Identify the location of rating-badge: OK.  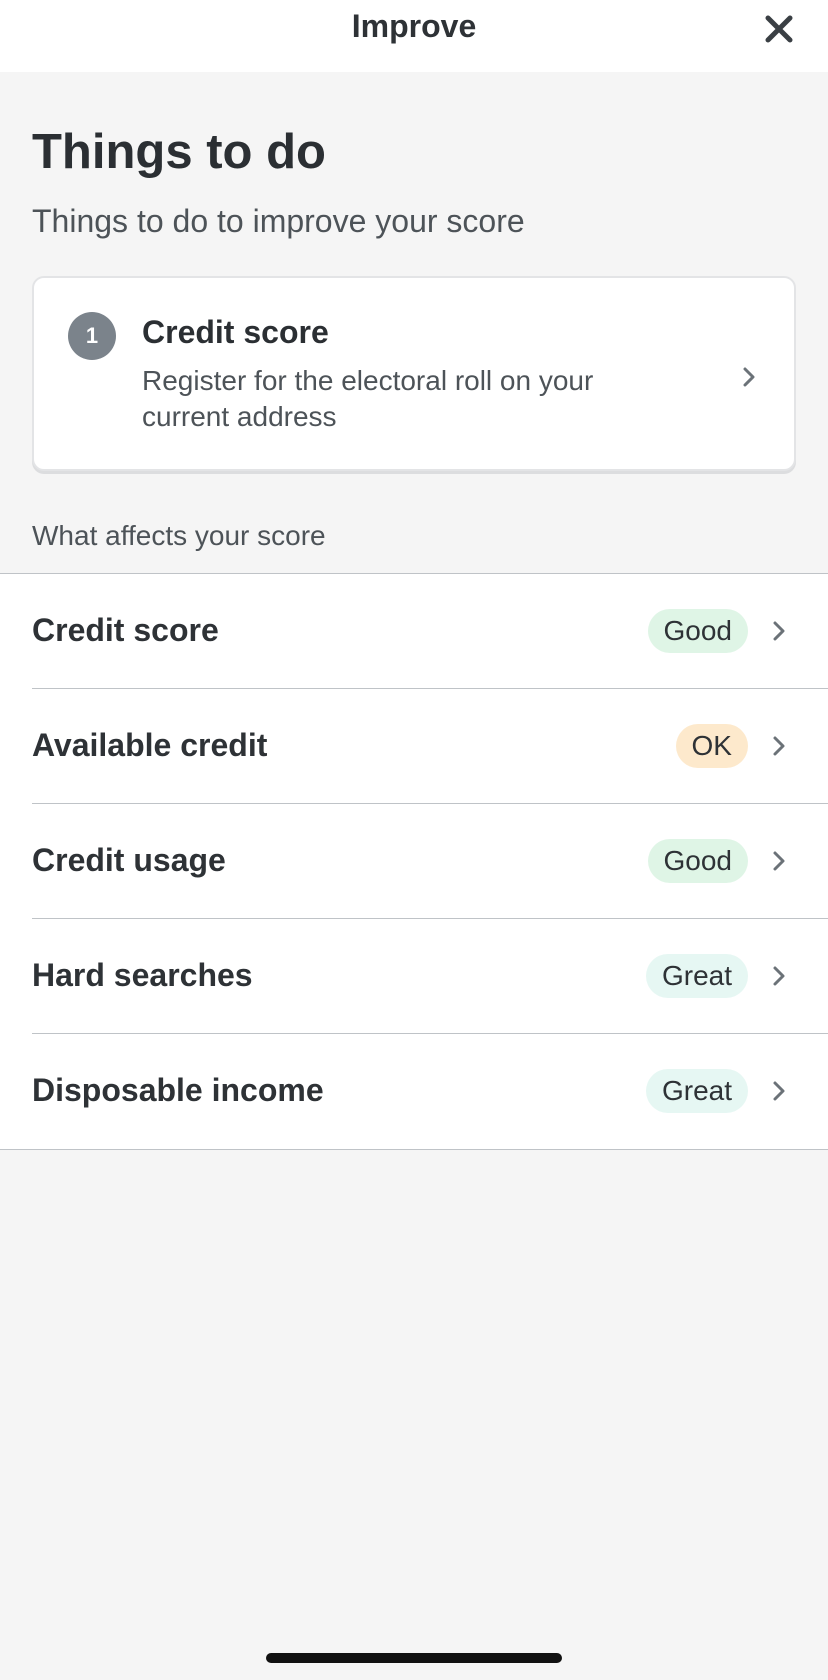
(711, 746).